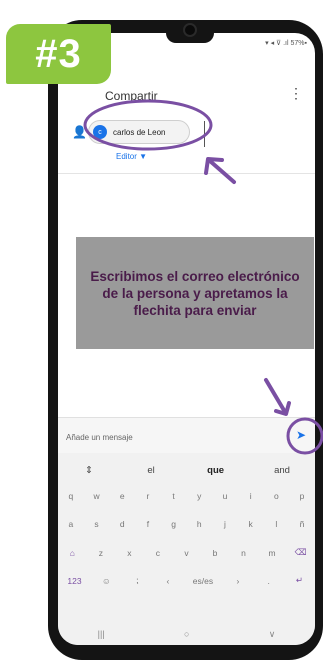  I want to click on backspace-key: ⌫, so click(301, 552).